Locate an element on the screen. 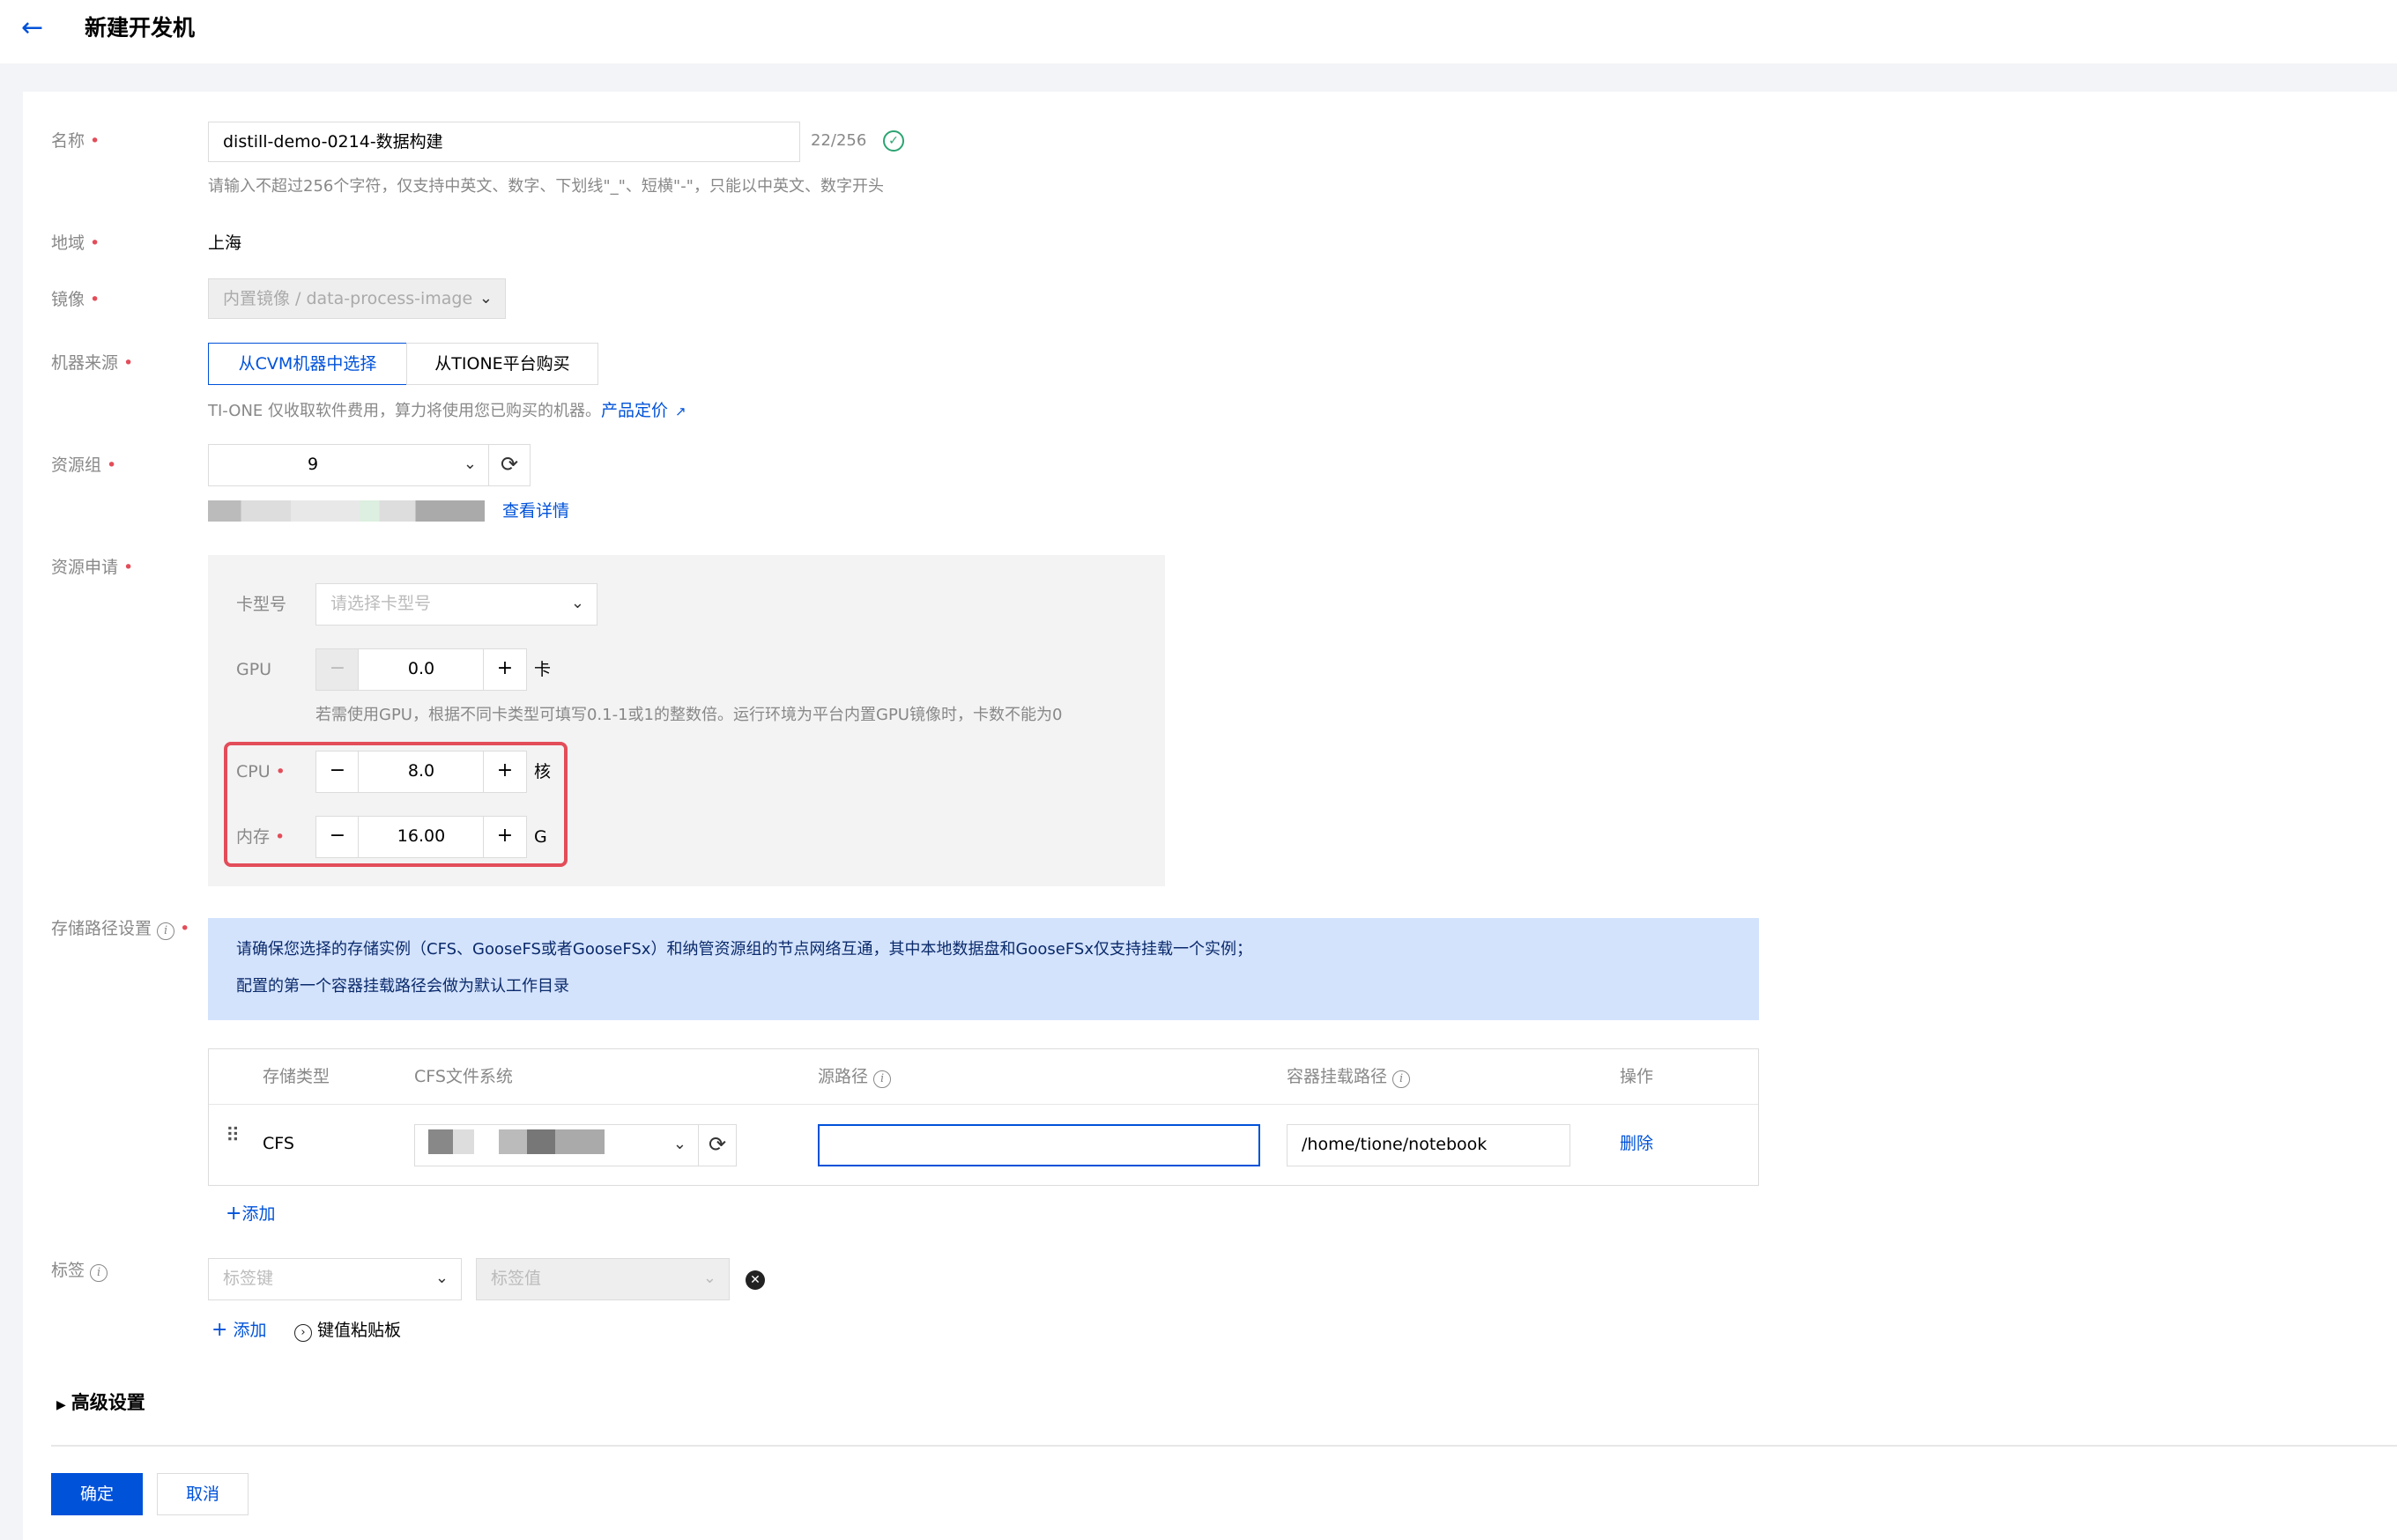 This screenshot has height=1540, width=2397. pricing-link: 产品定价 is located at coordinates (634, 411).